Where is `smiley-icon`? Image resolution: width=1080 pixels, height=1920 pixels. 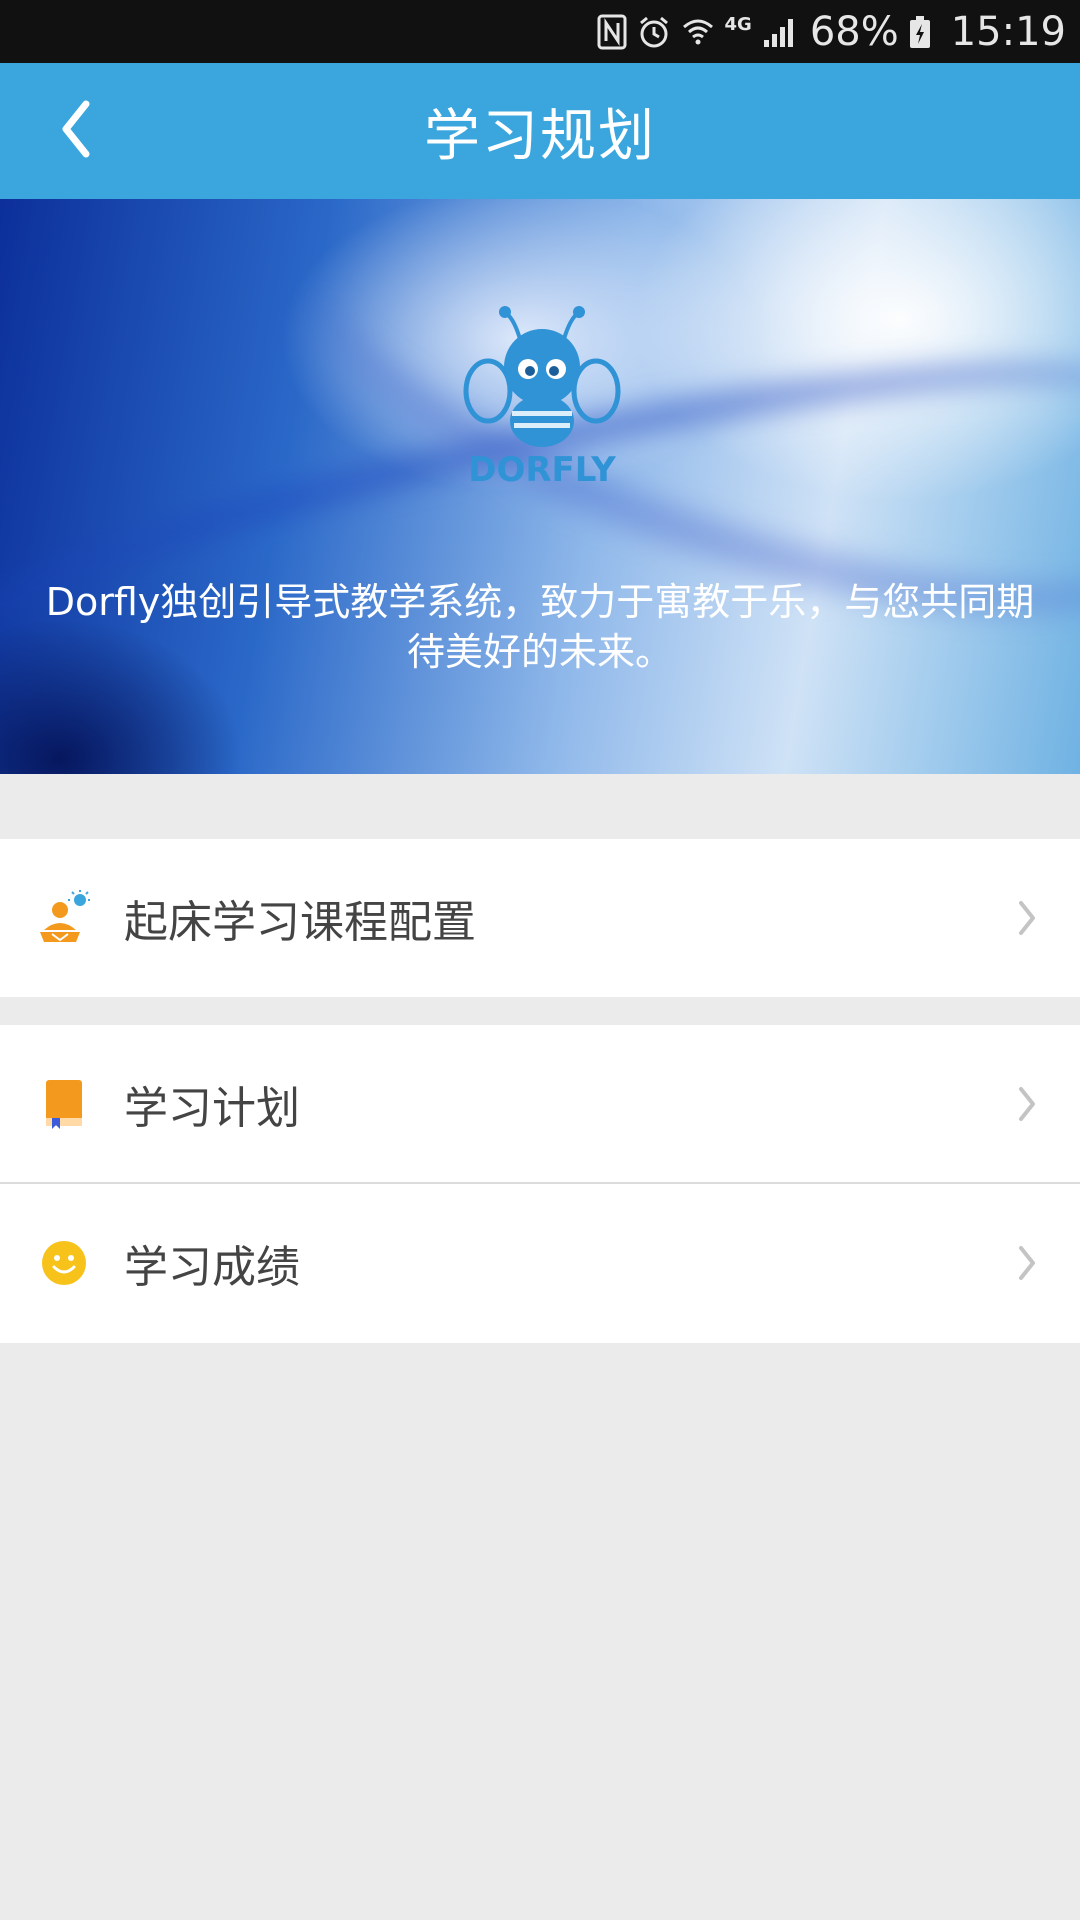
smiley-icon is located at coordinates (64, 1263).